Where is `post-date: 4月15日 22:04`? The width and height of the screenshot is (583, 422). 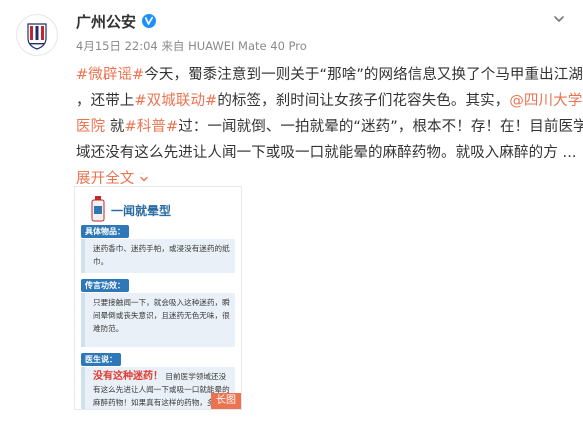
post-date: 4月15日 22:04 is located at coordinates (117, 46).